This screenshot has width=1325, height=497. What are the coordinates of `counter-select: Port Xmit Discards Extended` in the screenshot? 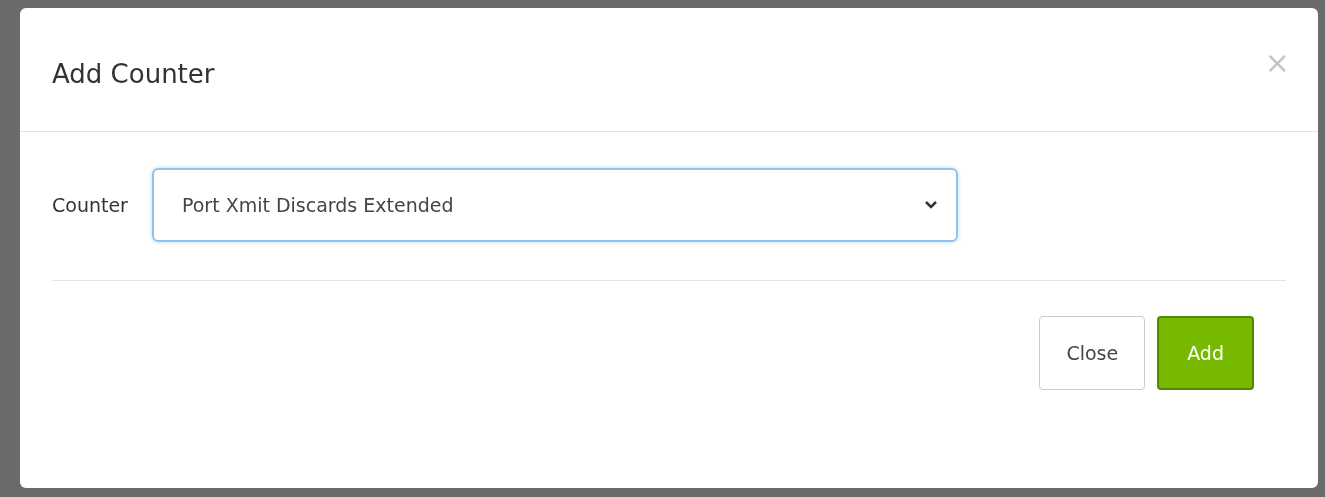 It's located at (554, 205).